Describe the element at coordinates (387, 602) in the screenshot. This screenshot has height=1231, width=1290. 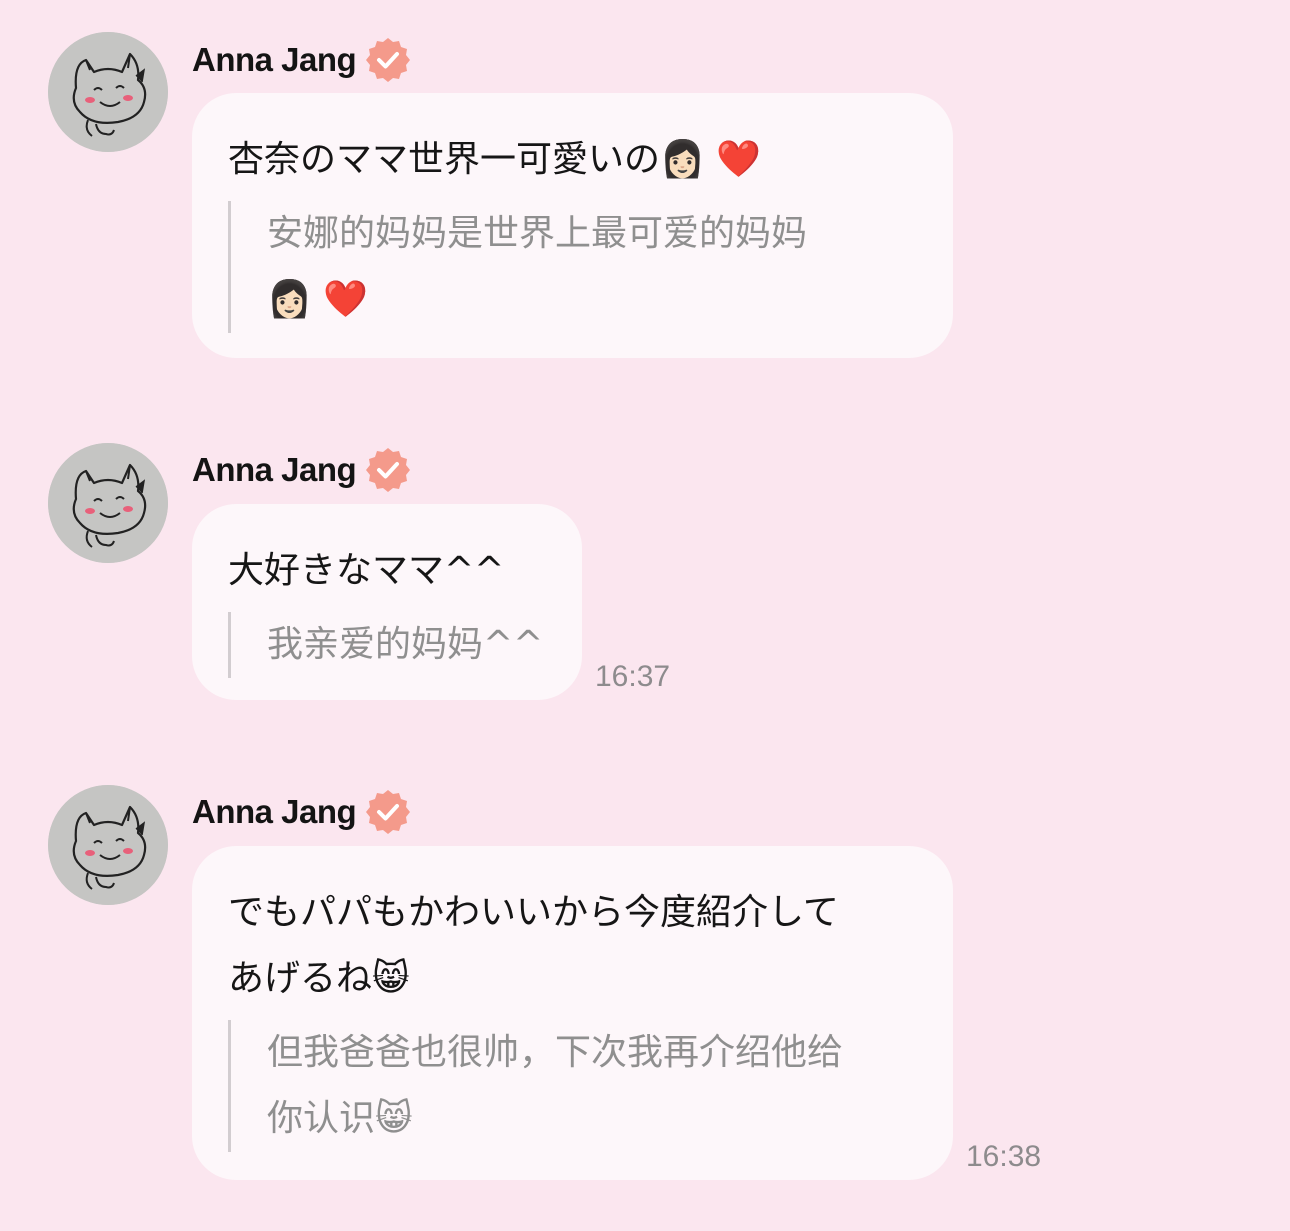
I see `message-bubble: 大好きなママ^^ 我亲爱的妈妈^^` at that location.